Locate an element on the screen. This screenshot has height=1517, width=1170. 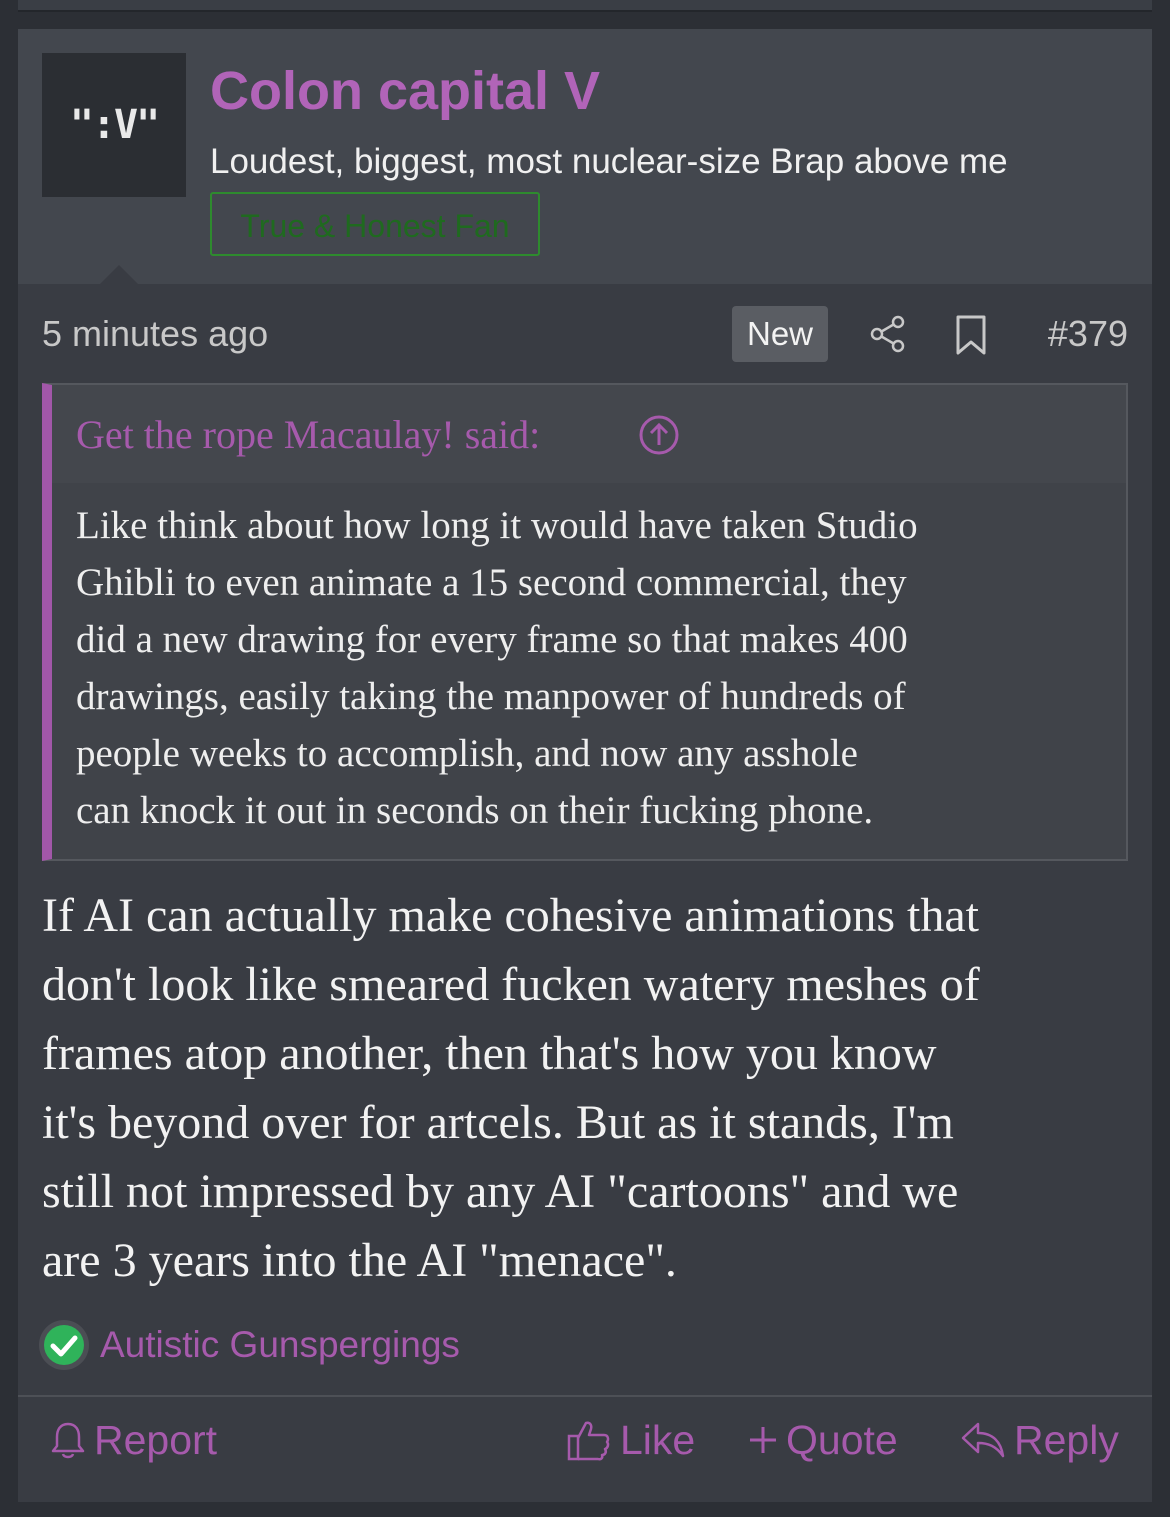
avatar: ":V" is located at coordinates (114, 125).